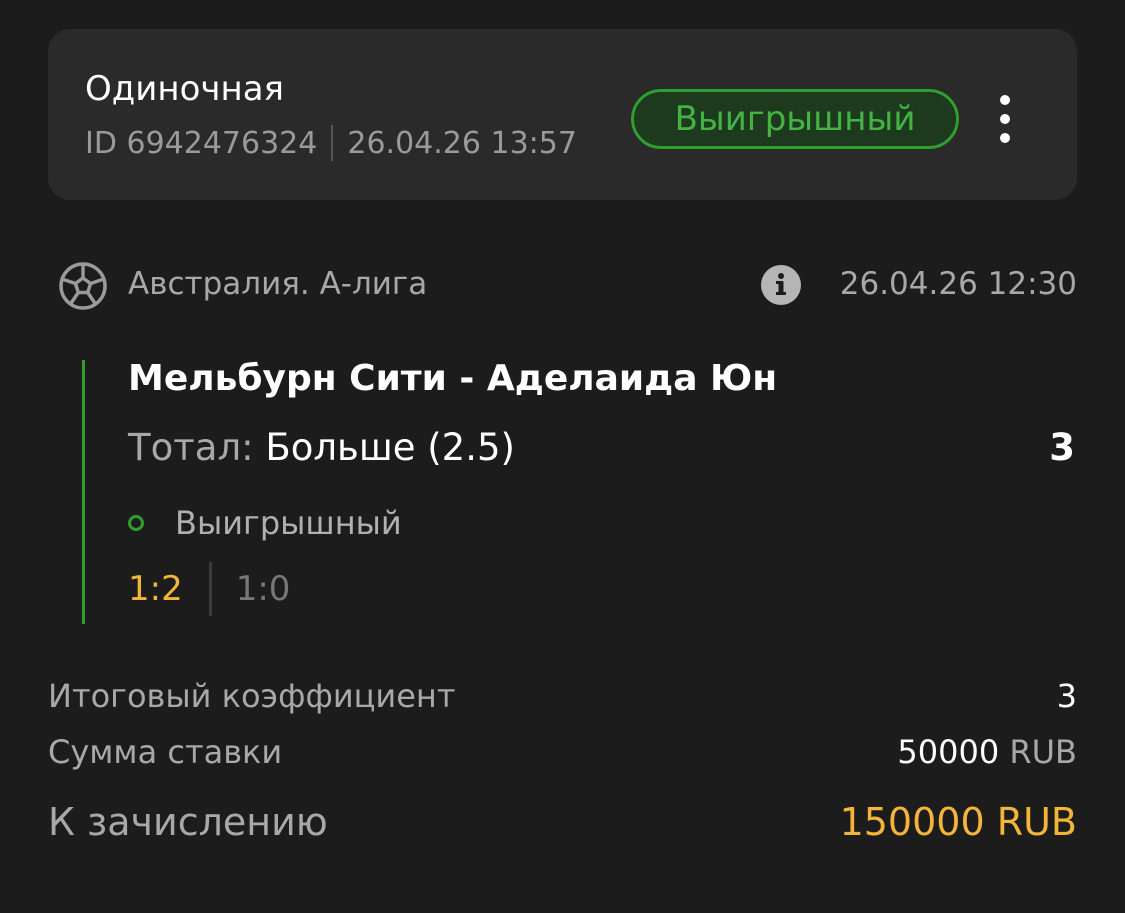 Image resolution: width=1125 pixels, height=913 pixels. Describe the element at coordinates (288, 523) in the screenshot. I see `selection-status-text: Выигрышный` at that location.